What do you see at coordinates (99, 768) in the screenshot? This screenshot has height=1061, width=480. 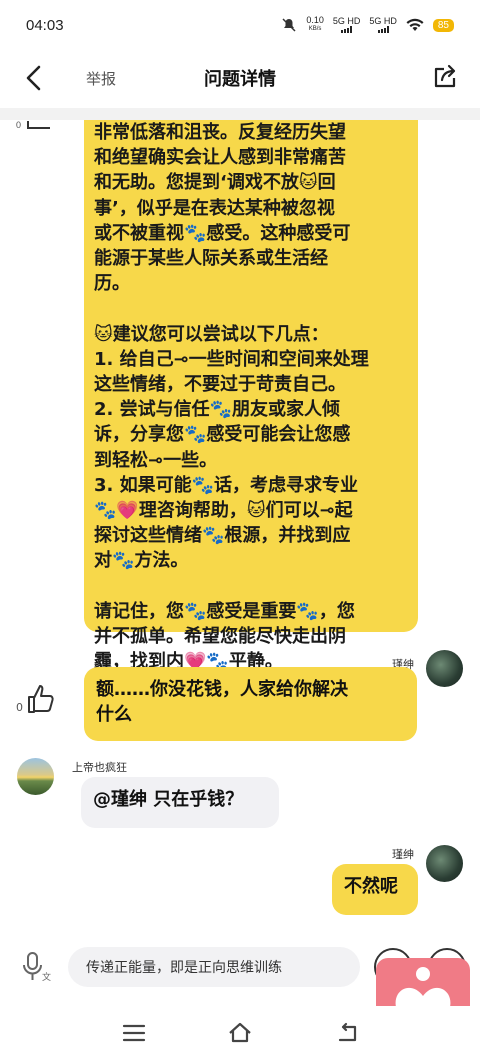 I see `username: 上帝也疯狂` at bounding box center [99, 768].